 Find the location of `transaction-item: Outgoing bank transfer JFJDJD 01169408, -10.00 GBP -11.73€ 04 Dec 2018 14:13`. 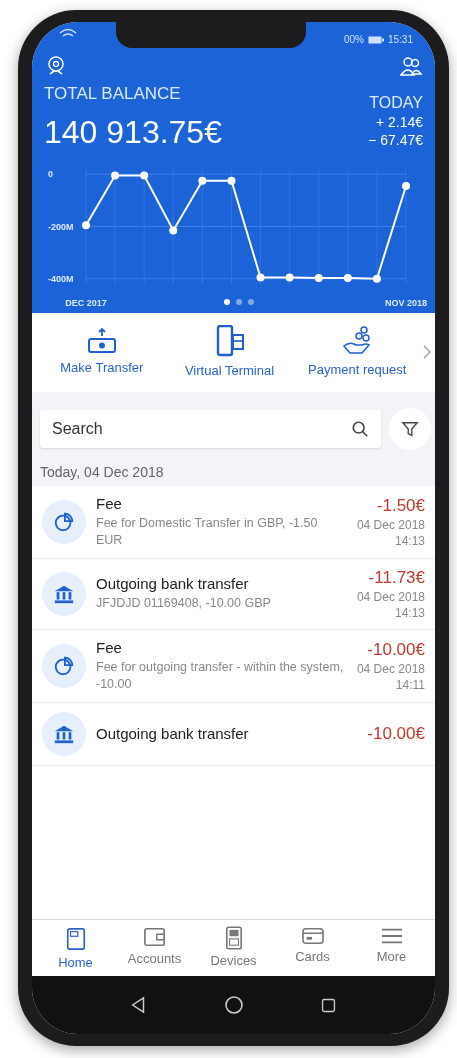

transaction-item: Outgoing bank transfer JFJDJD 01169408, -10.00 GBP -11.73€ 04 Dec 2018 14:13 is located at coordinates (233, 594).